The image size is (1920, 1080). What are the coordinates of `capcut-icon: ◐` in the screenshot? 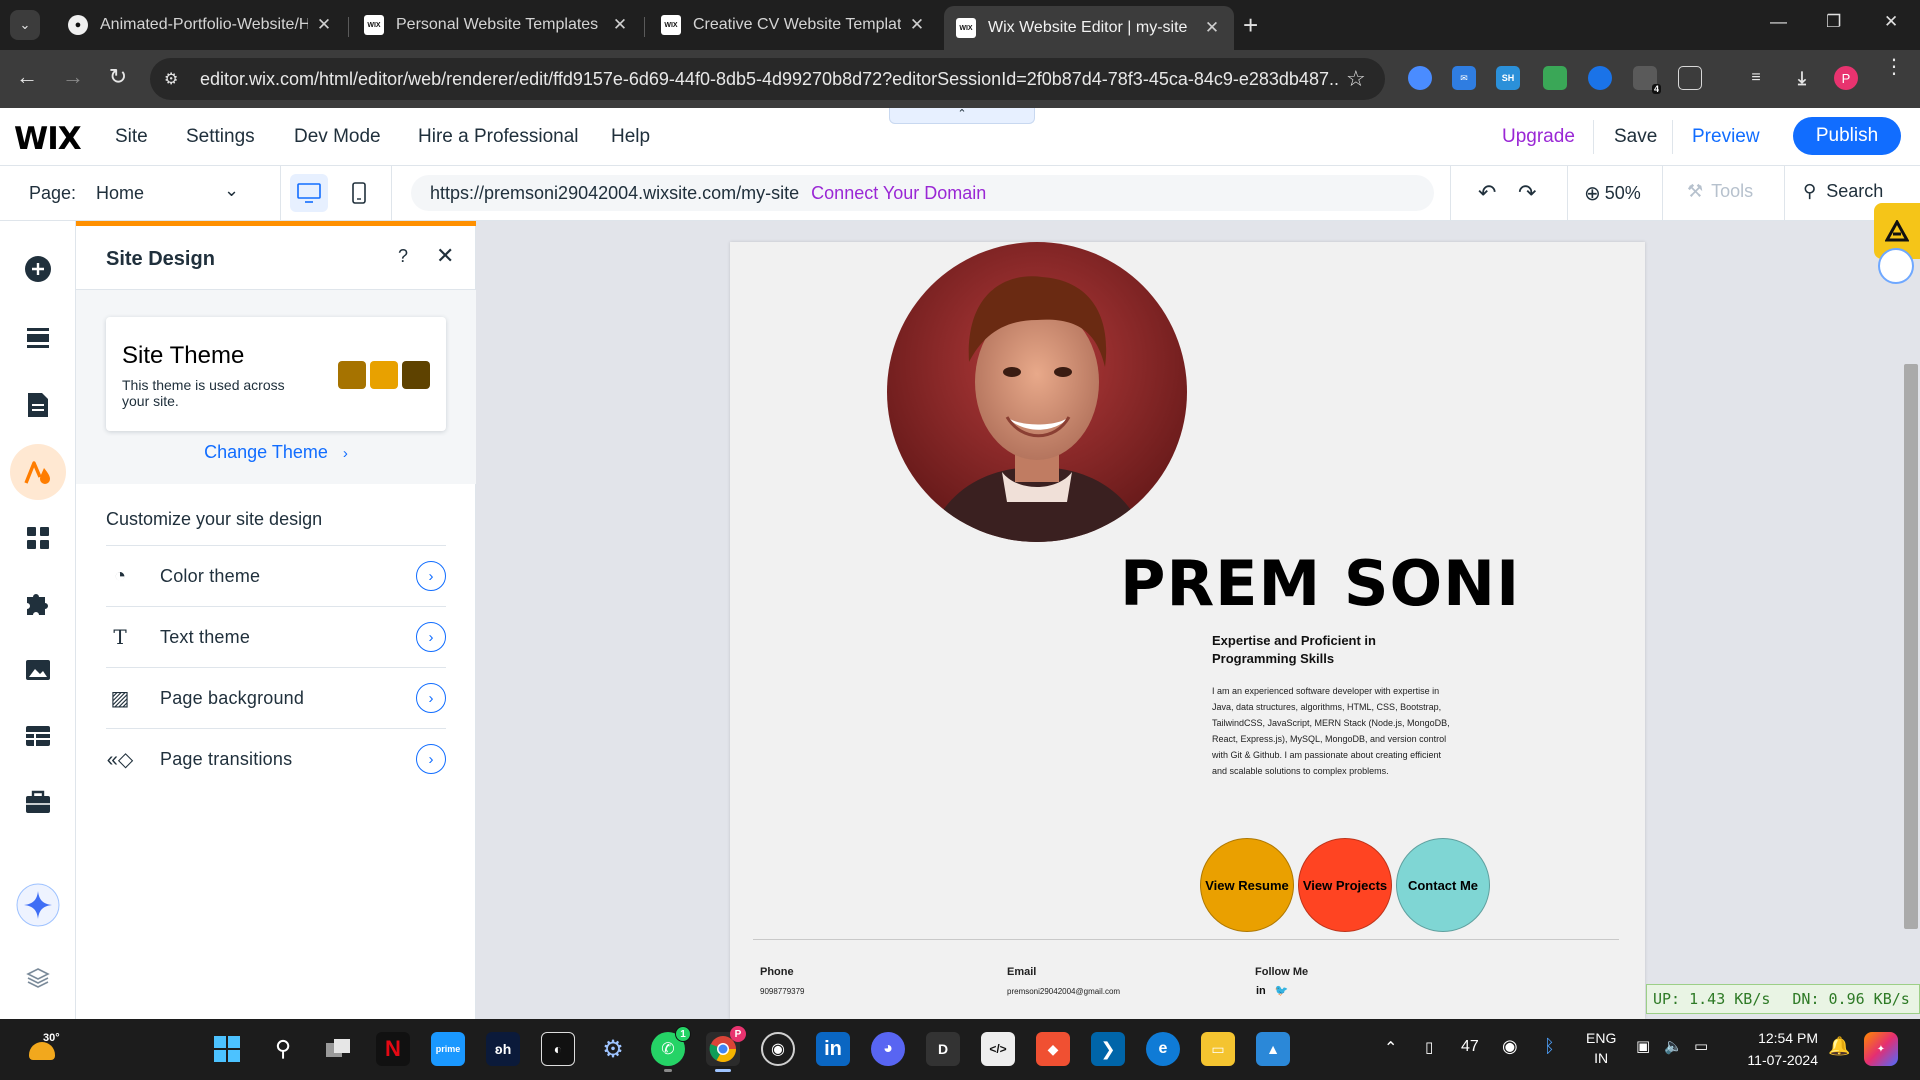 It's located at (558, 1049).